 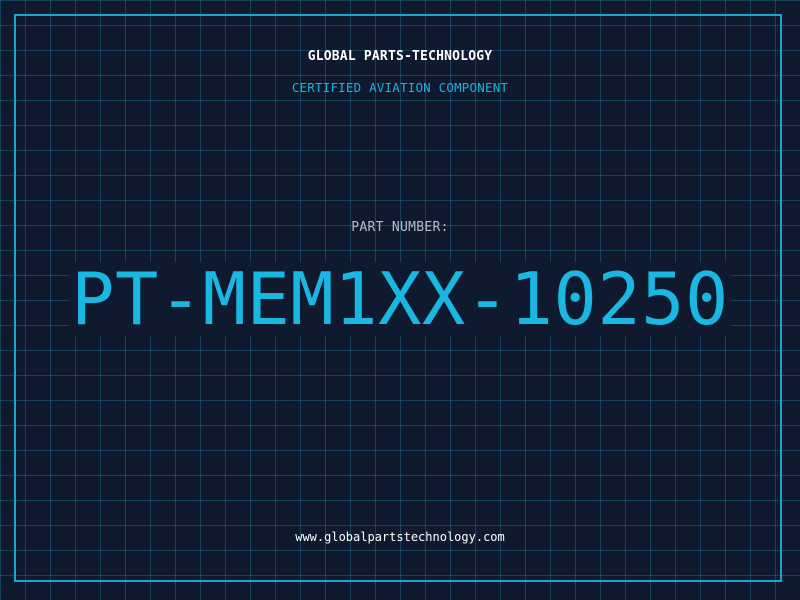 I want to click on part-number-container: PT-MEM1XX-10250, so click(x=400, y=299).